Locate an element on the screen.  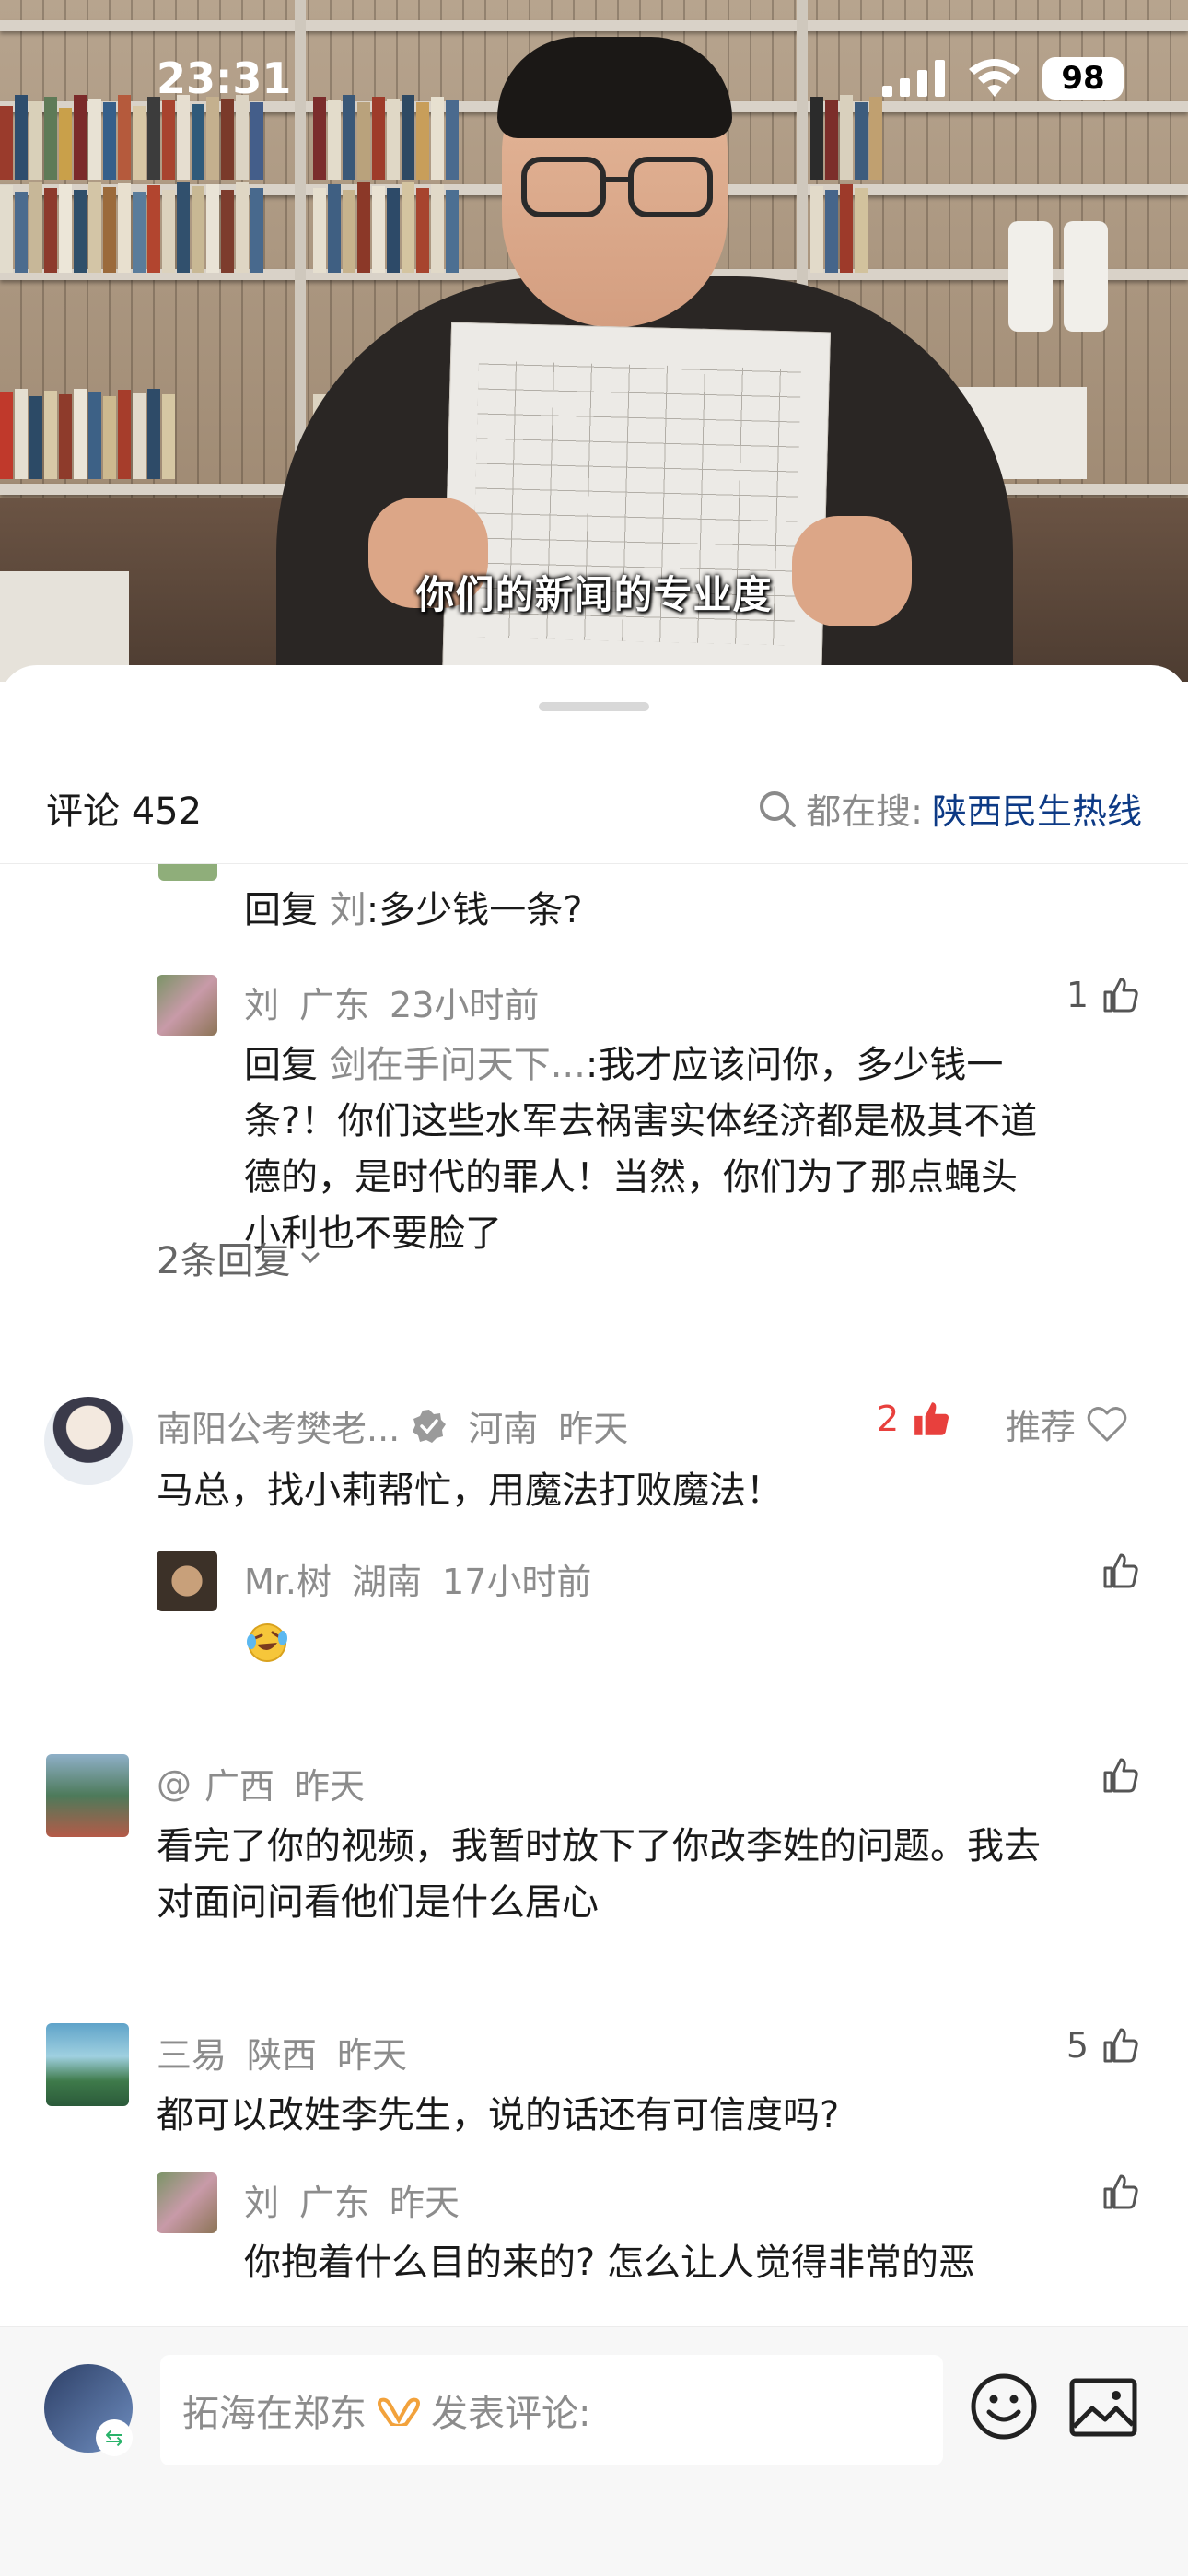
comment-text: 马总，找小莉帮忙，用魔法打败魔法！ is located at coordinates (470, 1490).